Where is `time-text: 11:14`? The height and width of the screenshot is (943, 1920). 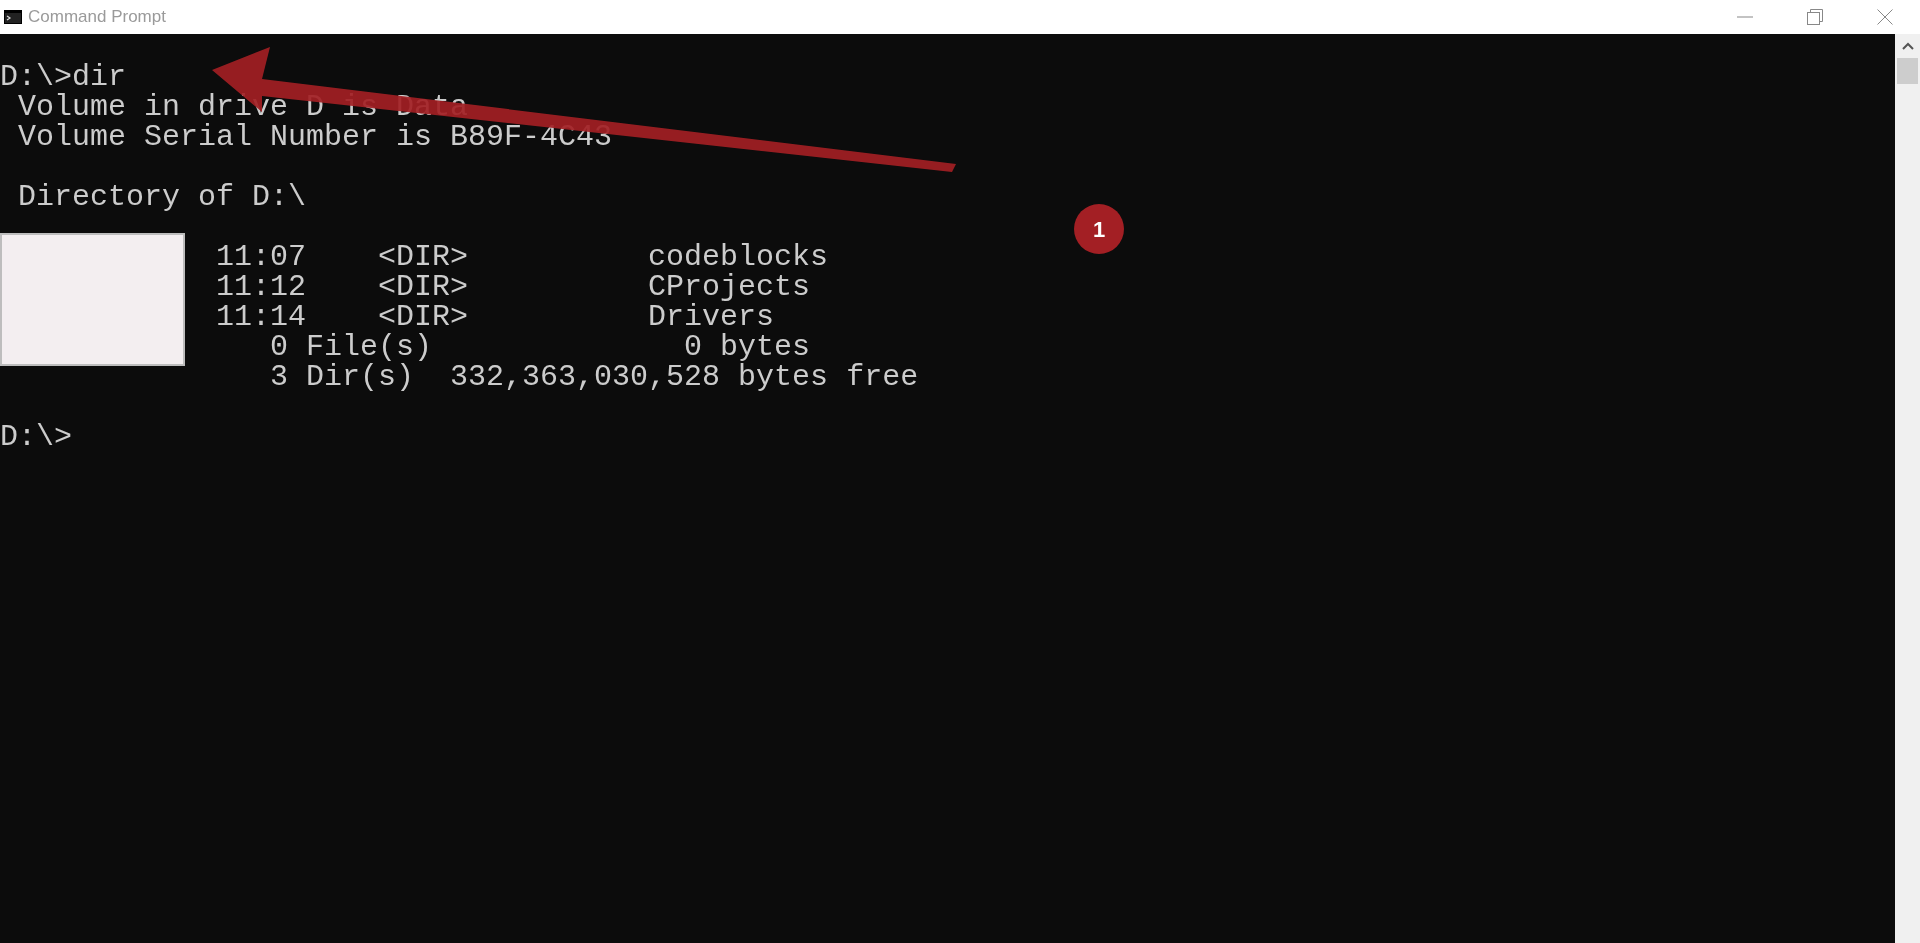
time-text: 11:14 is located at coordinates (262, 317).